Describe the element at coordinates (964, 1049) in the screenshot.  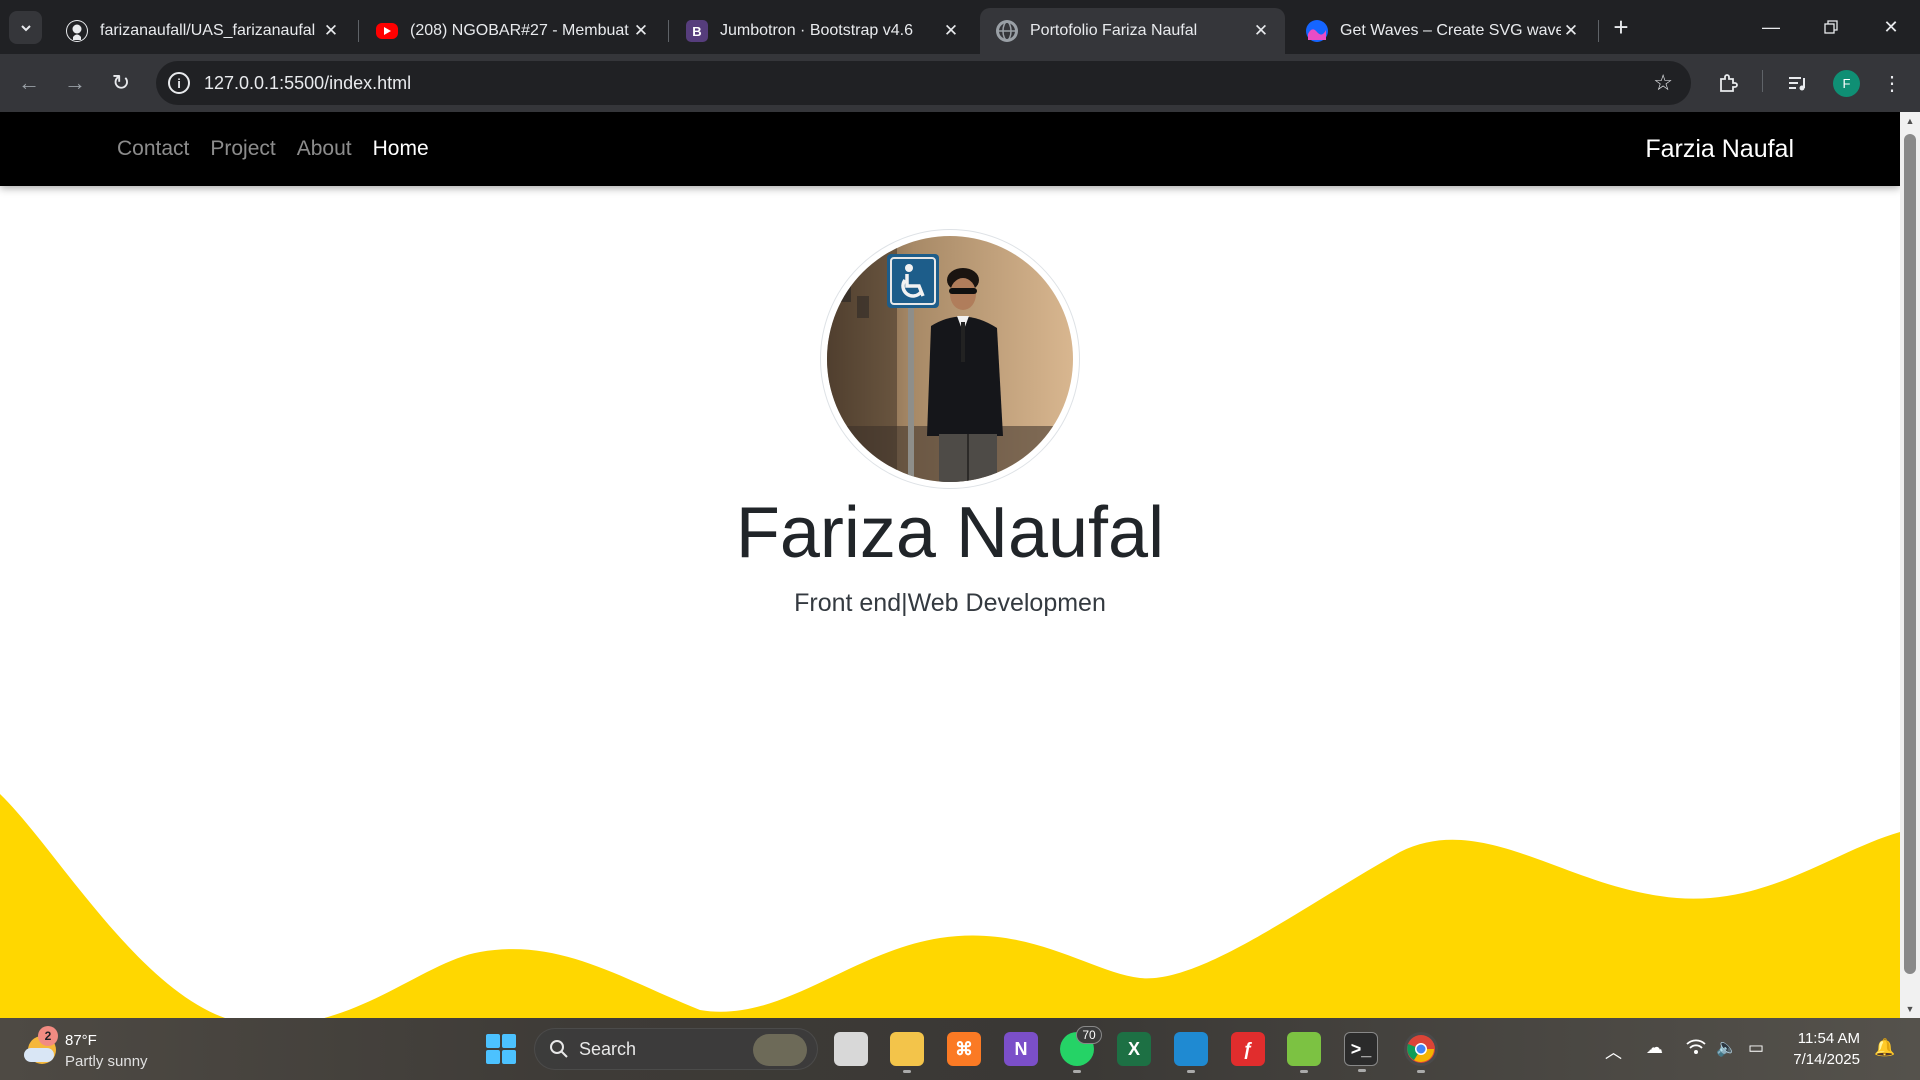
I see `xampp-icon: ⌘` at that location.